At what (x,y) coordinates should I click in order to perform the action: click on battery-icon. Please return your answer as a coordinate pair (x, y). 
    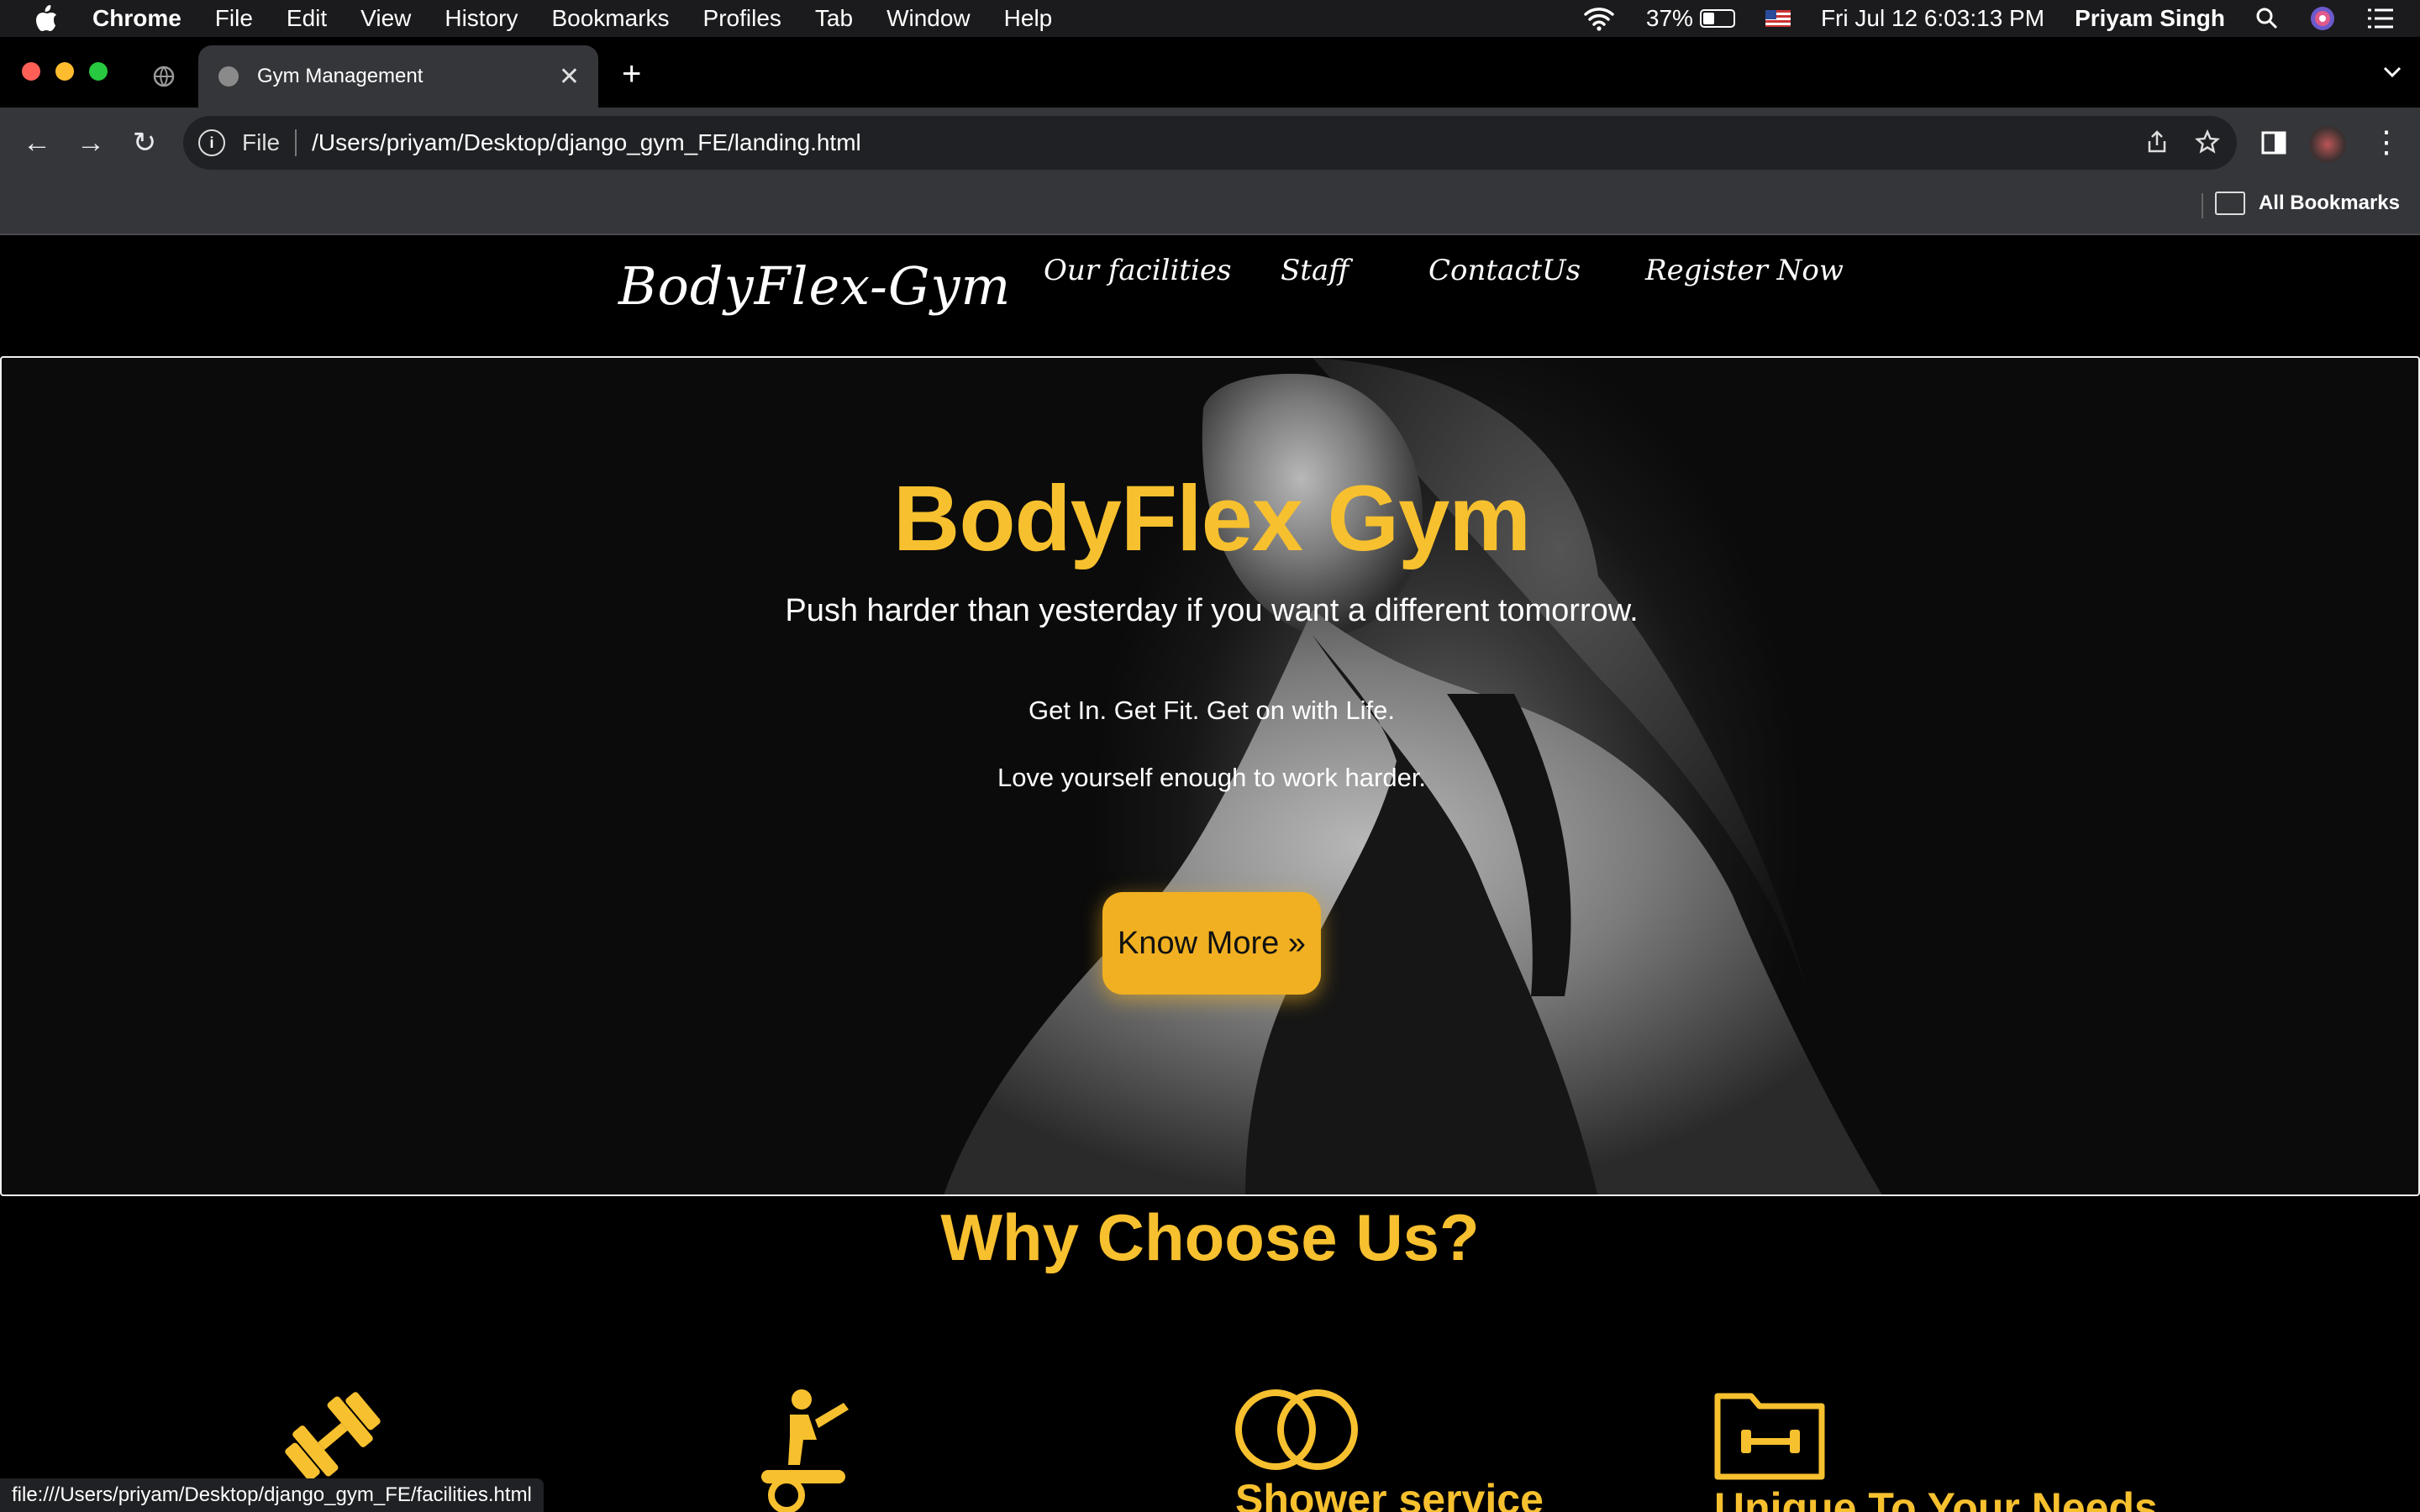
    Looking at the image, I should click on (1717, 18).